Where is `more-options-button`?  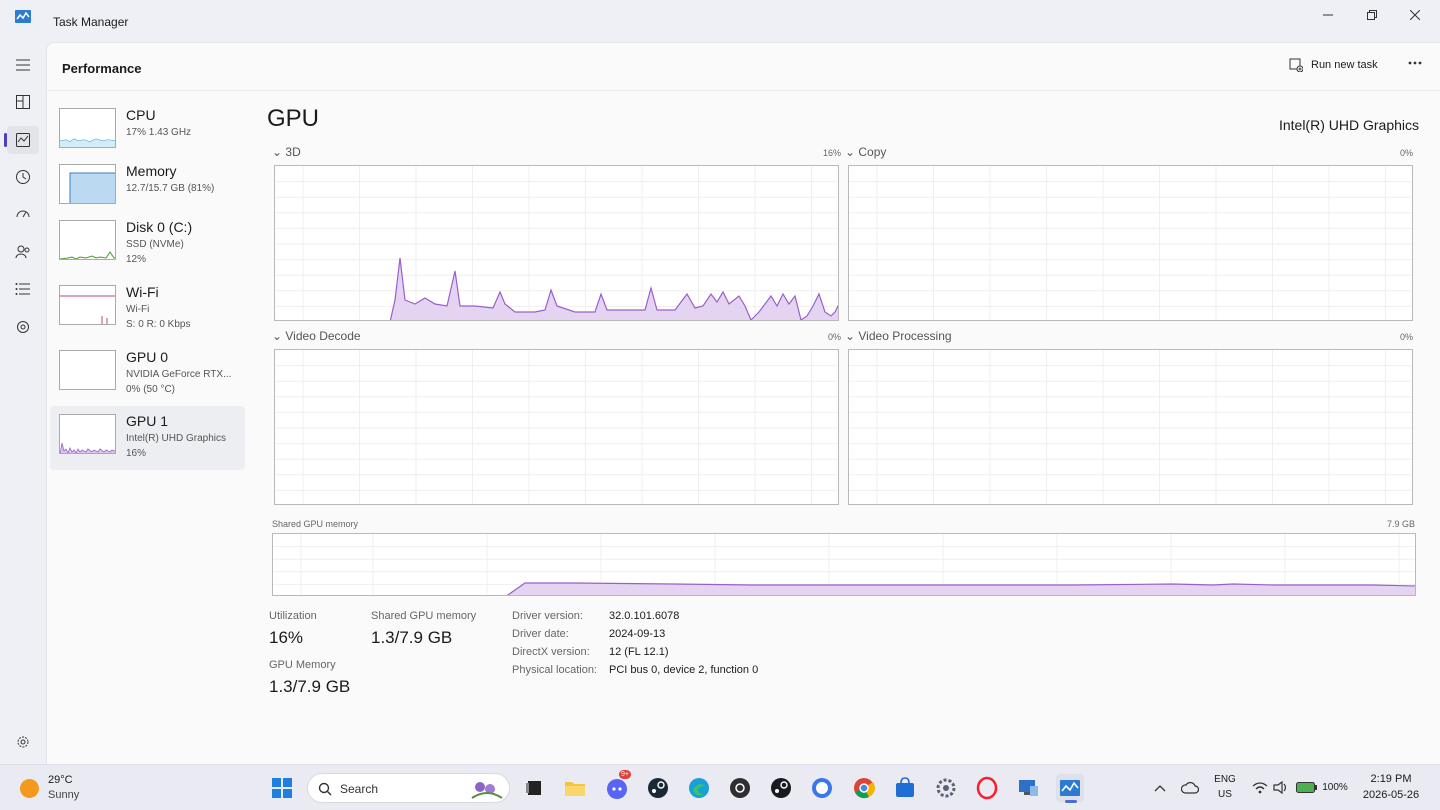
more-options-button is located at coordinates (1415, 65).